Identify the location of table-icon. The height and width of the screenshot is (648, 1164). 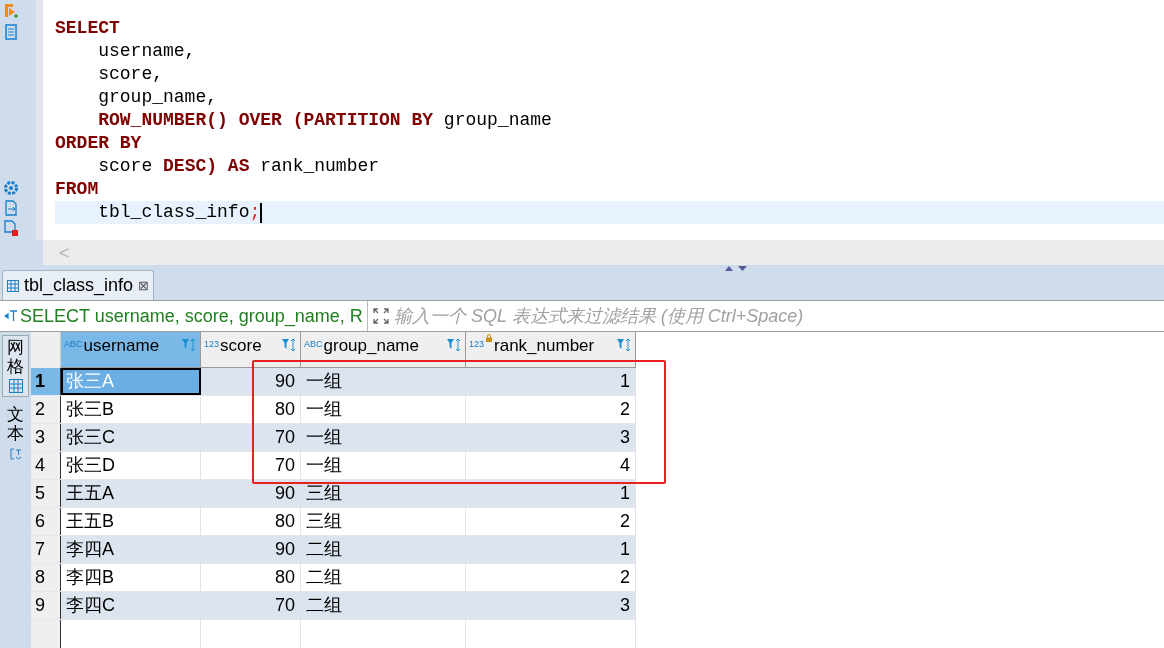
(13, 285).